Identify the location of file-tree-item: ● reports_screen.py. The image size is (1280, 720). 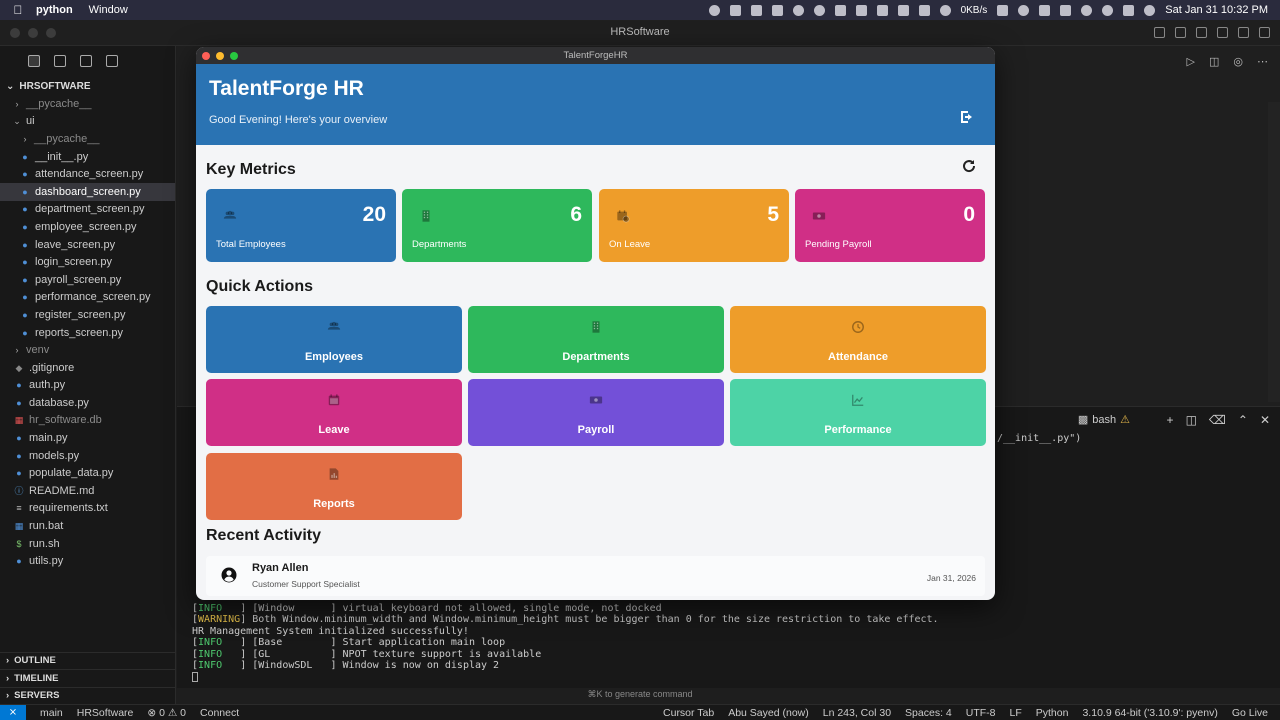
(87, 333).